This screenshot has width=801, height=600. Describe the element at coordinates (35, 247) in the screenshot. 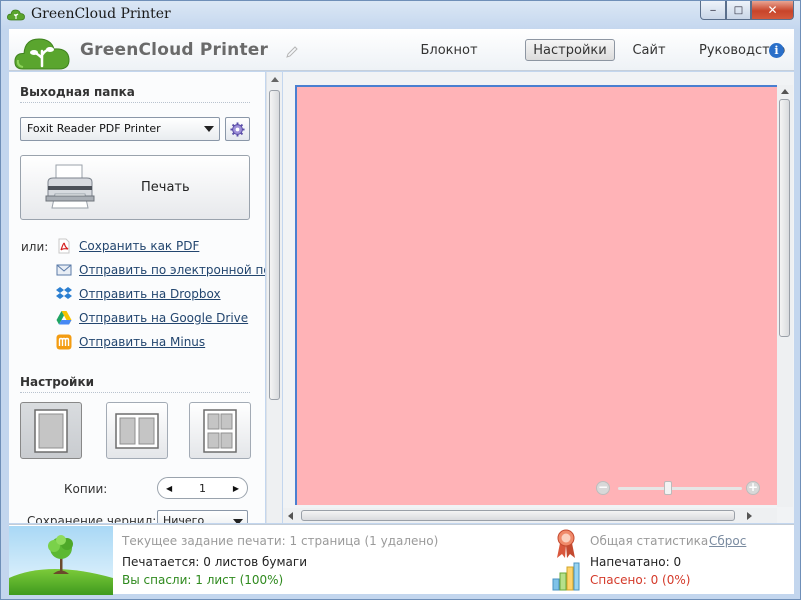

I see `or-label: или:` at that location.